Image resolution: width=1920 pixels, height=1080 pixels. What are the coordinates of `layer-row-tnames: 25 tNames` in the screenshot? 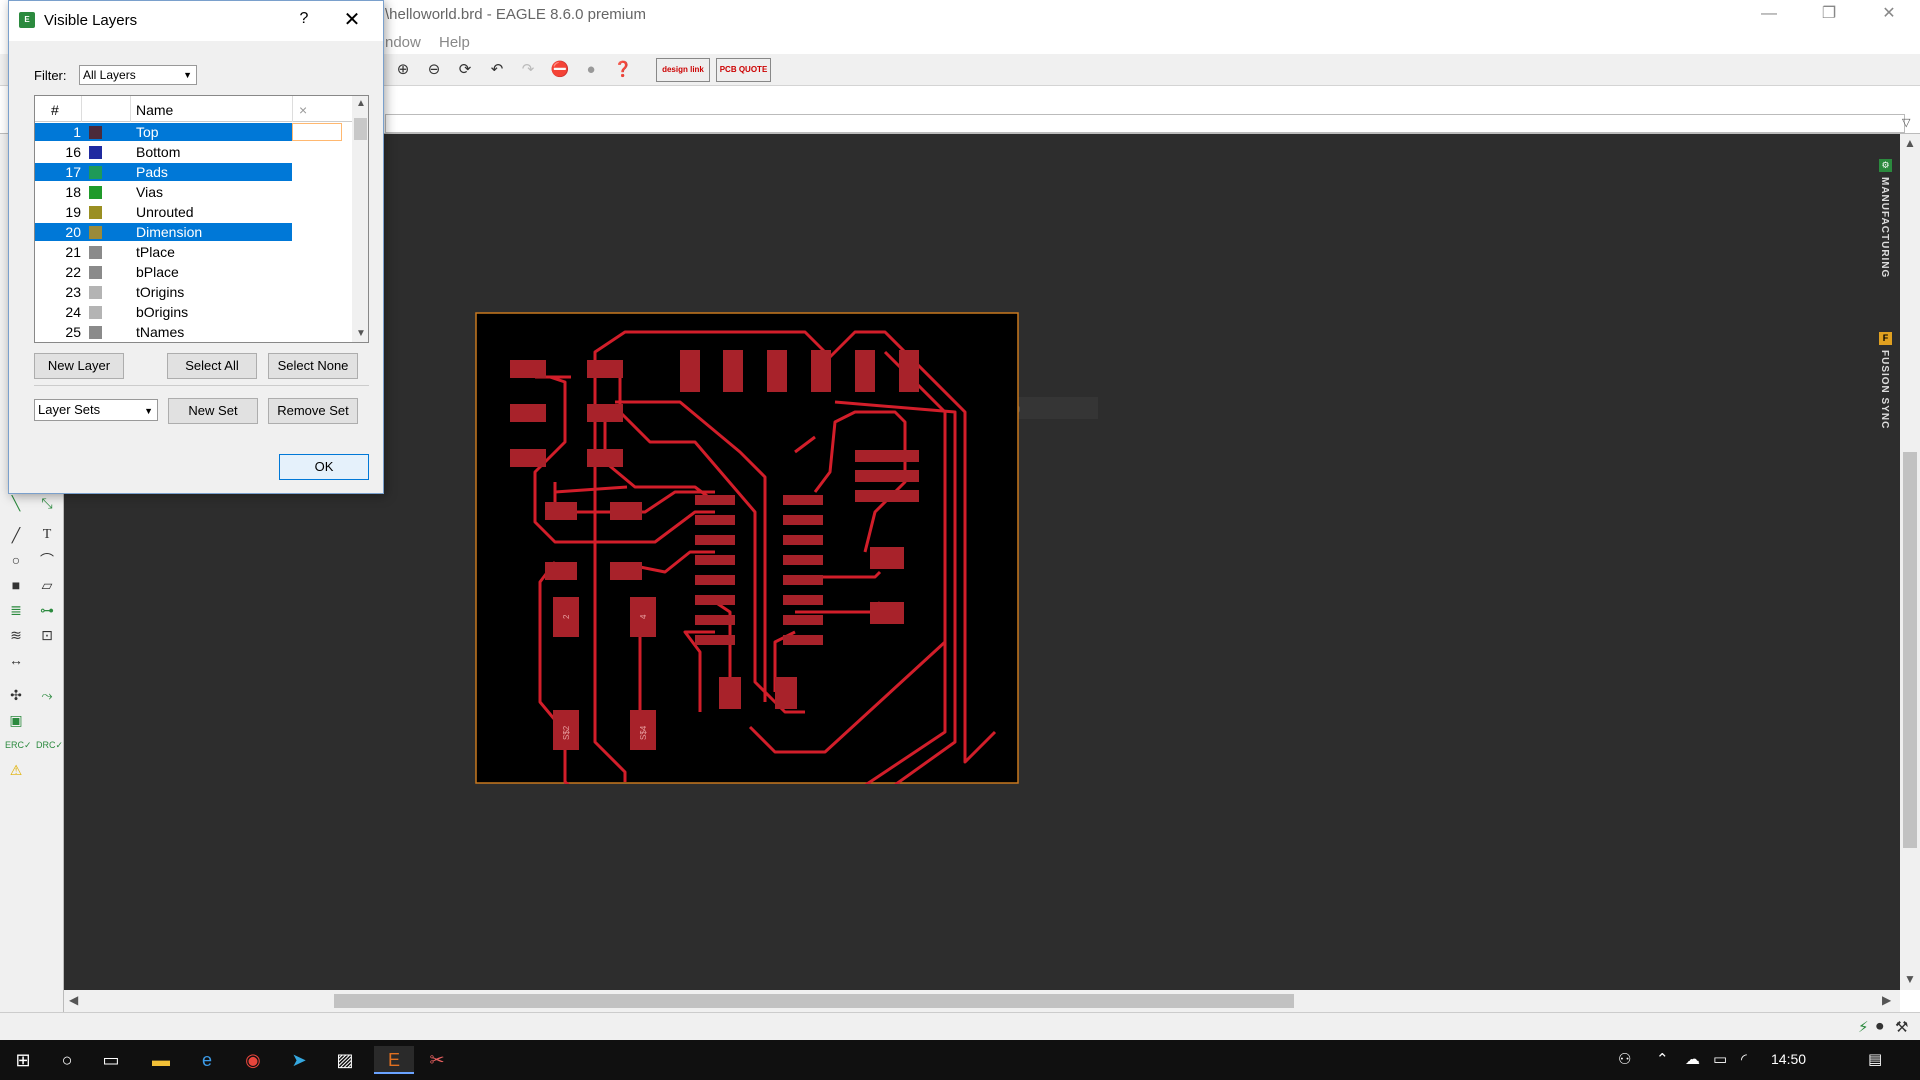 It's located at (193, 332).